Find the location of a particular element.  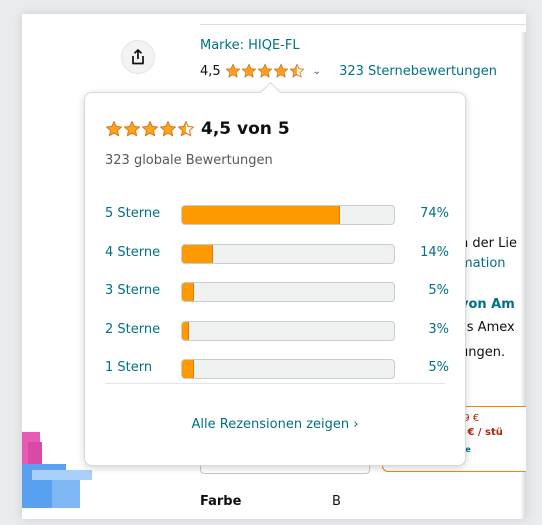

histogram-row-5: 5 Sterne 74% is located at coordinates (277, 215).